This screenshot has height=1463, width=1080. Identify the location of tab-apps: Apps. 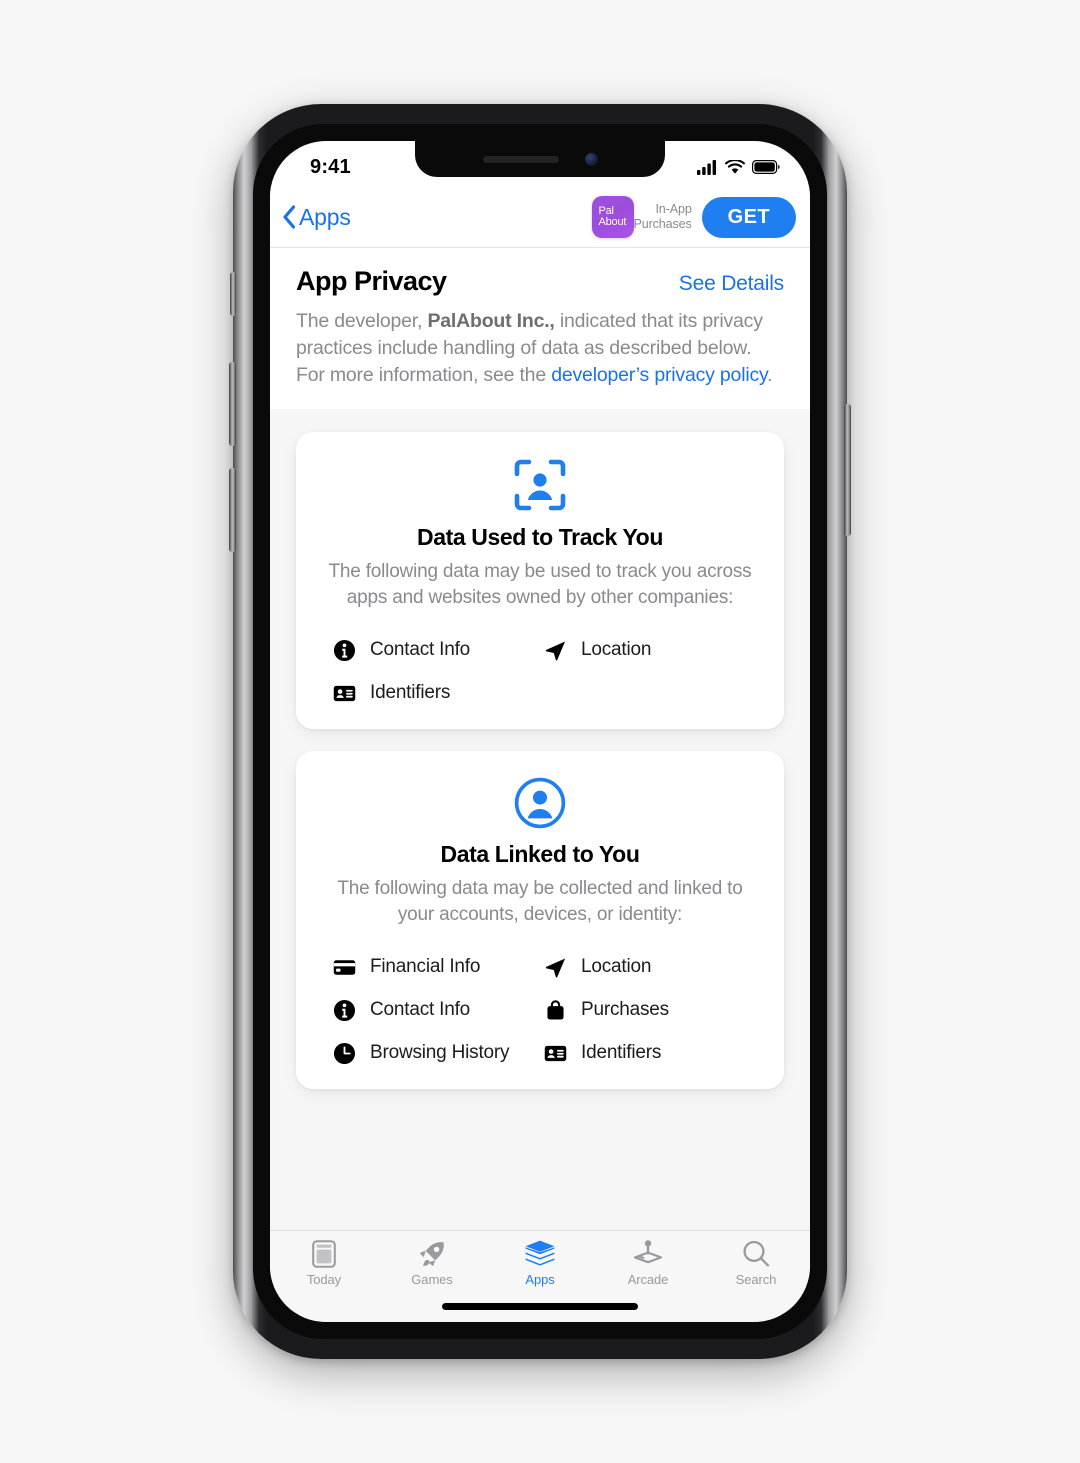
(540, 1263).